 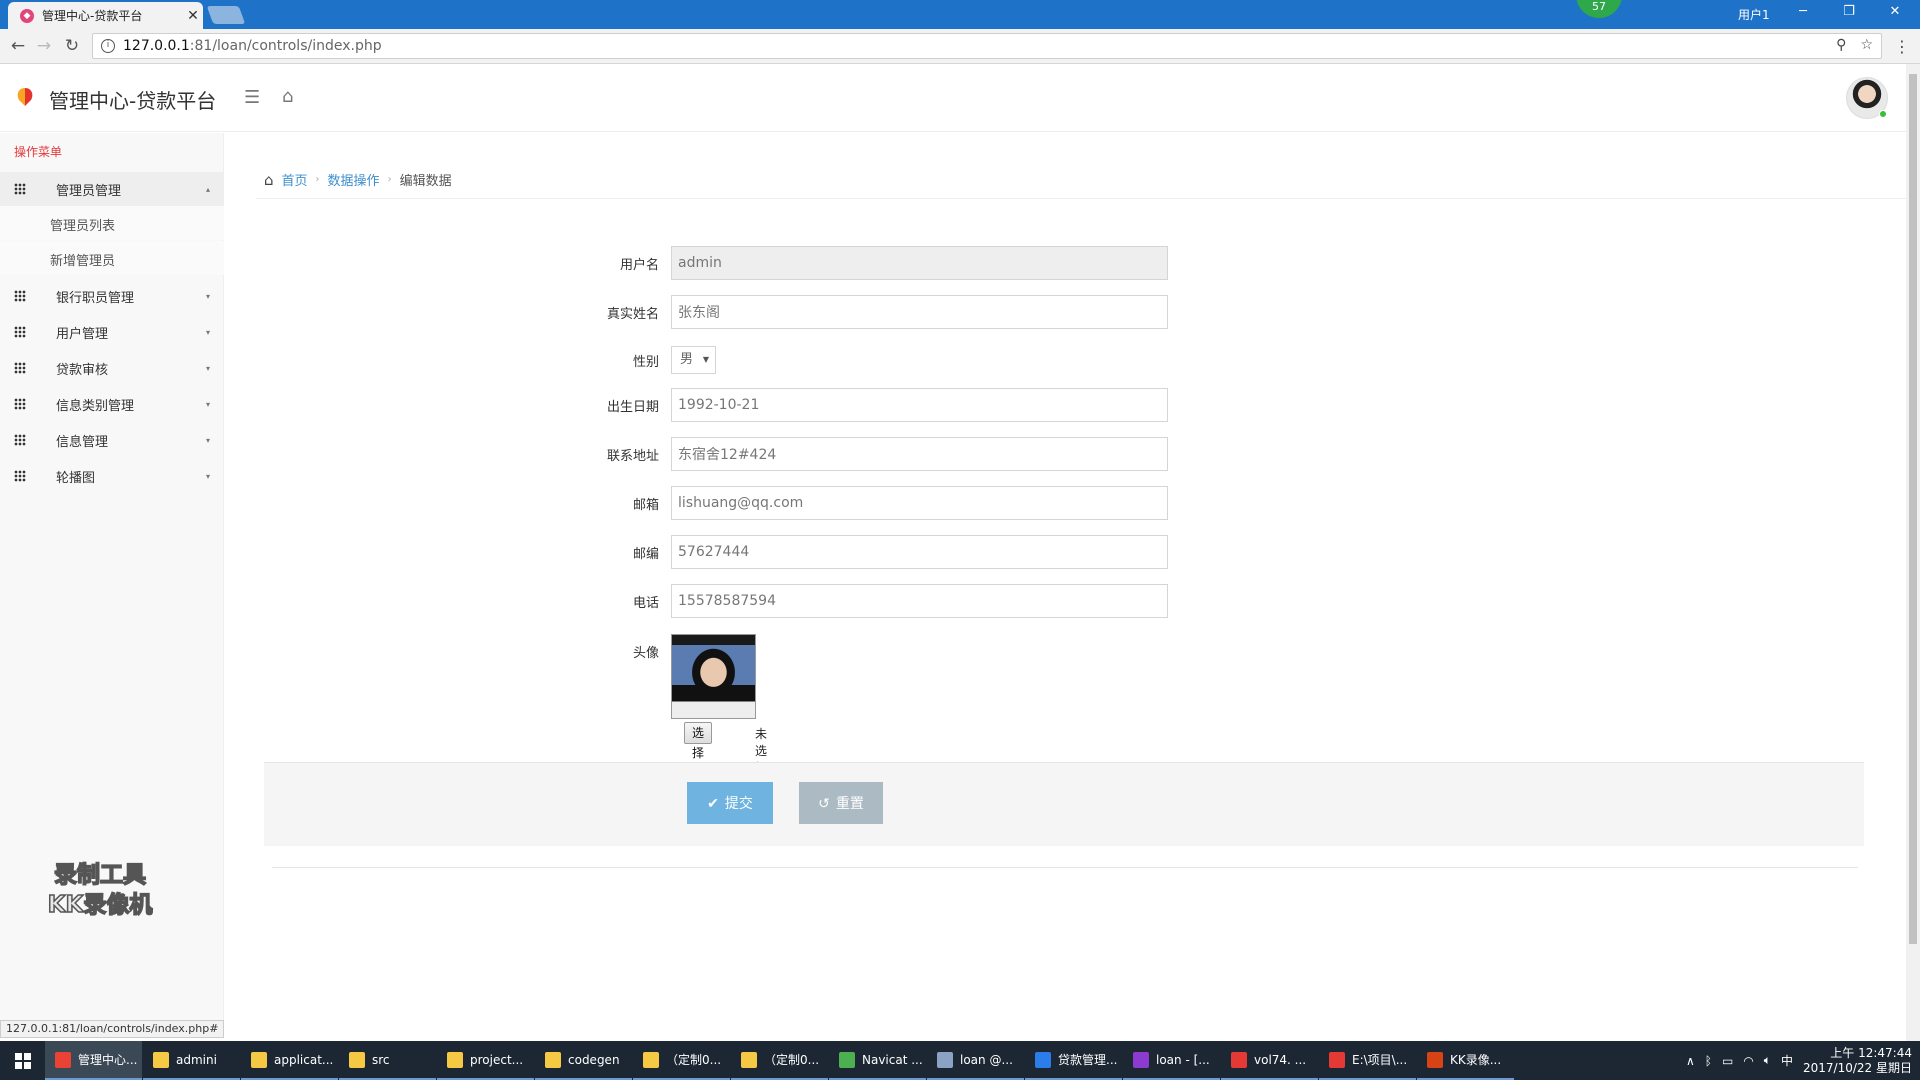 What do you see at coordinates (919, 263) in the screenshot?
I see `username-field` at bounding box center [919, 263].